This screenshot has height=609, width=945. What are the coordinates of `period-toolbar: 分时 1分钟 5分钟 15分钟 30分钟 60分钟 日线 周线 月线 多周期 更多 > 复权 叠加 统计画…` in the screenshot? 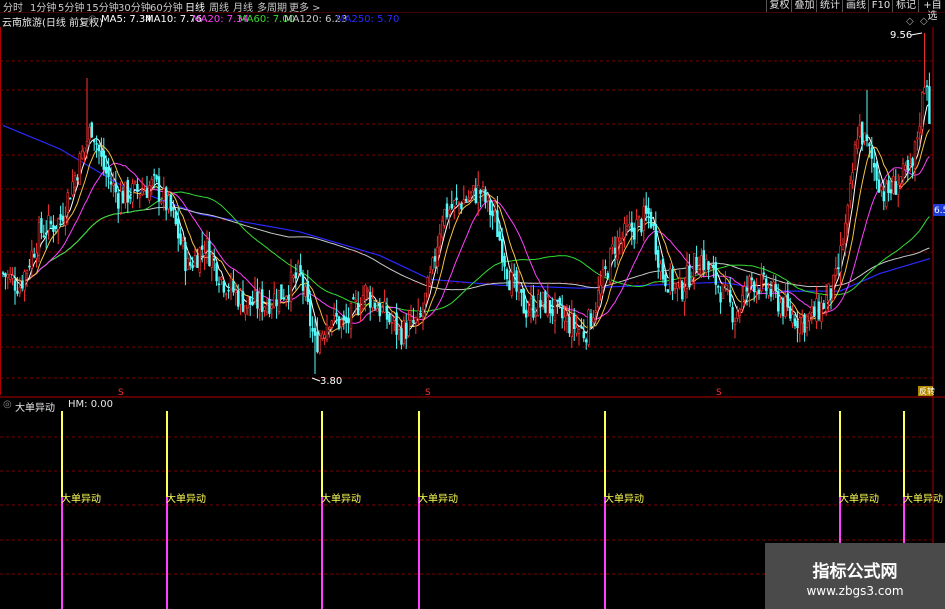 It's located at (472, 11).